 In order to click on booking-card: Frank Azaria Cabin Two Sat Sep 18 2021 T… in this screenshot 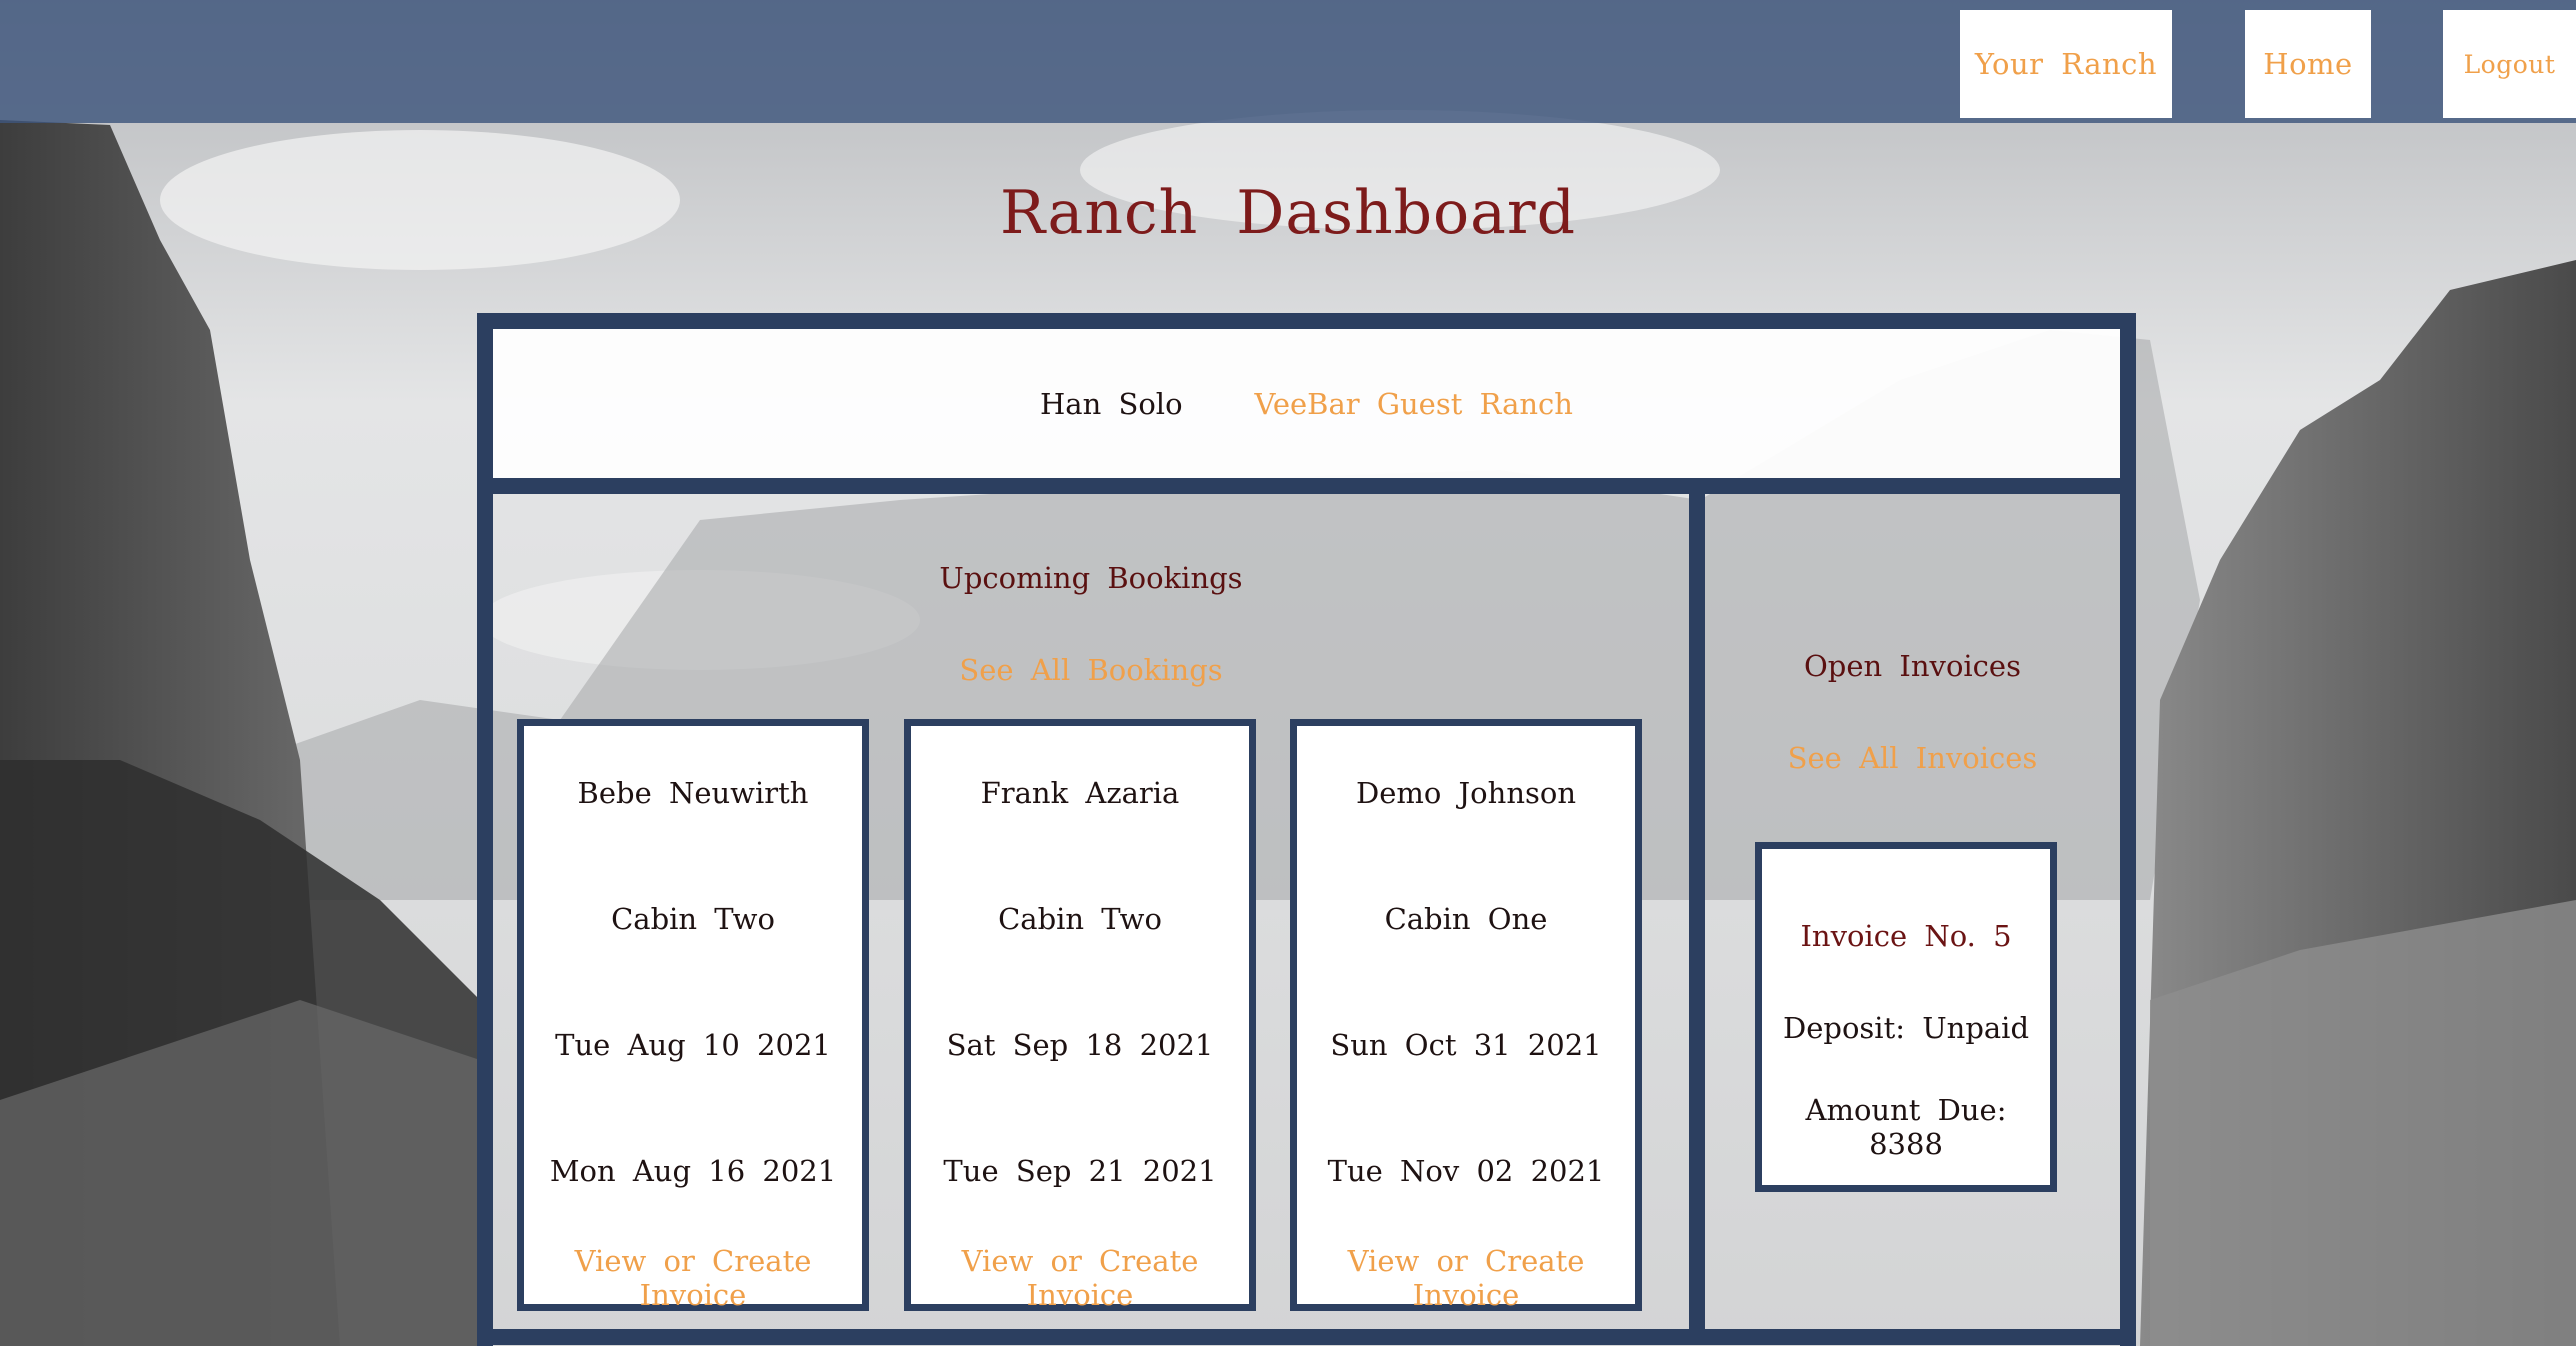, I will do `click(1080, 1015)`.